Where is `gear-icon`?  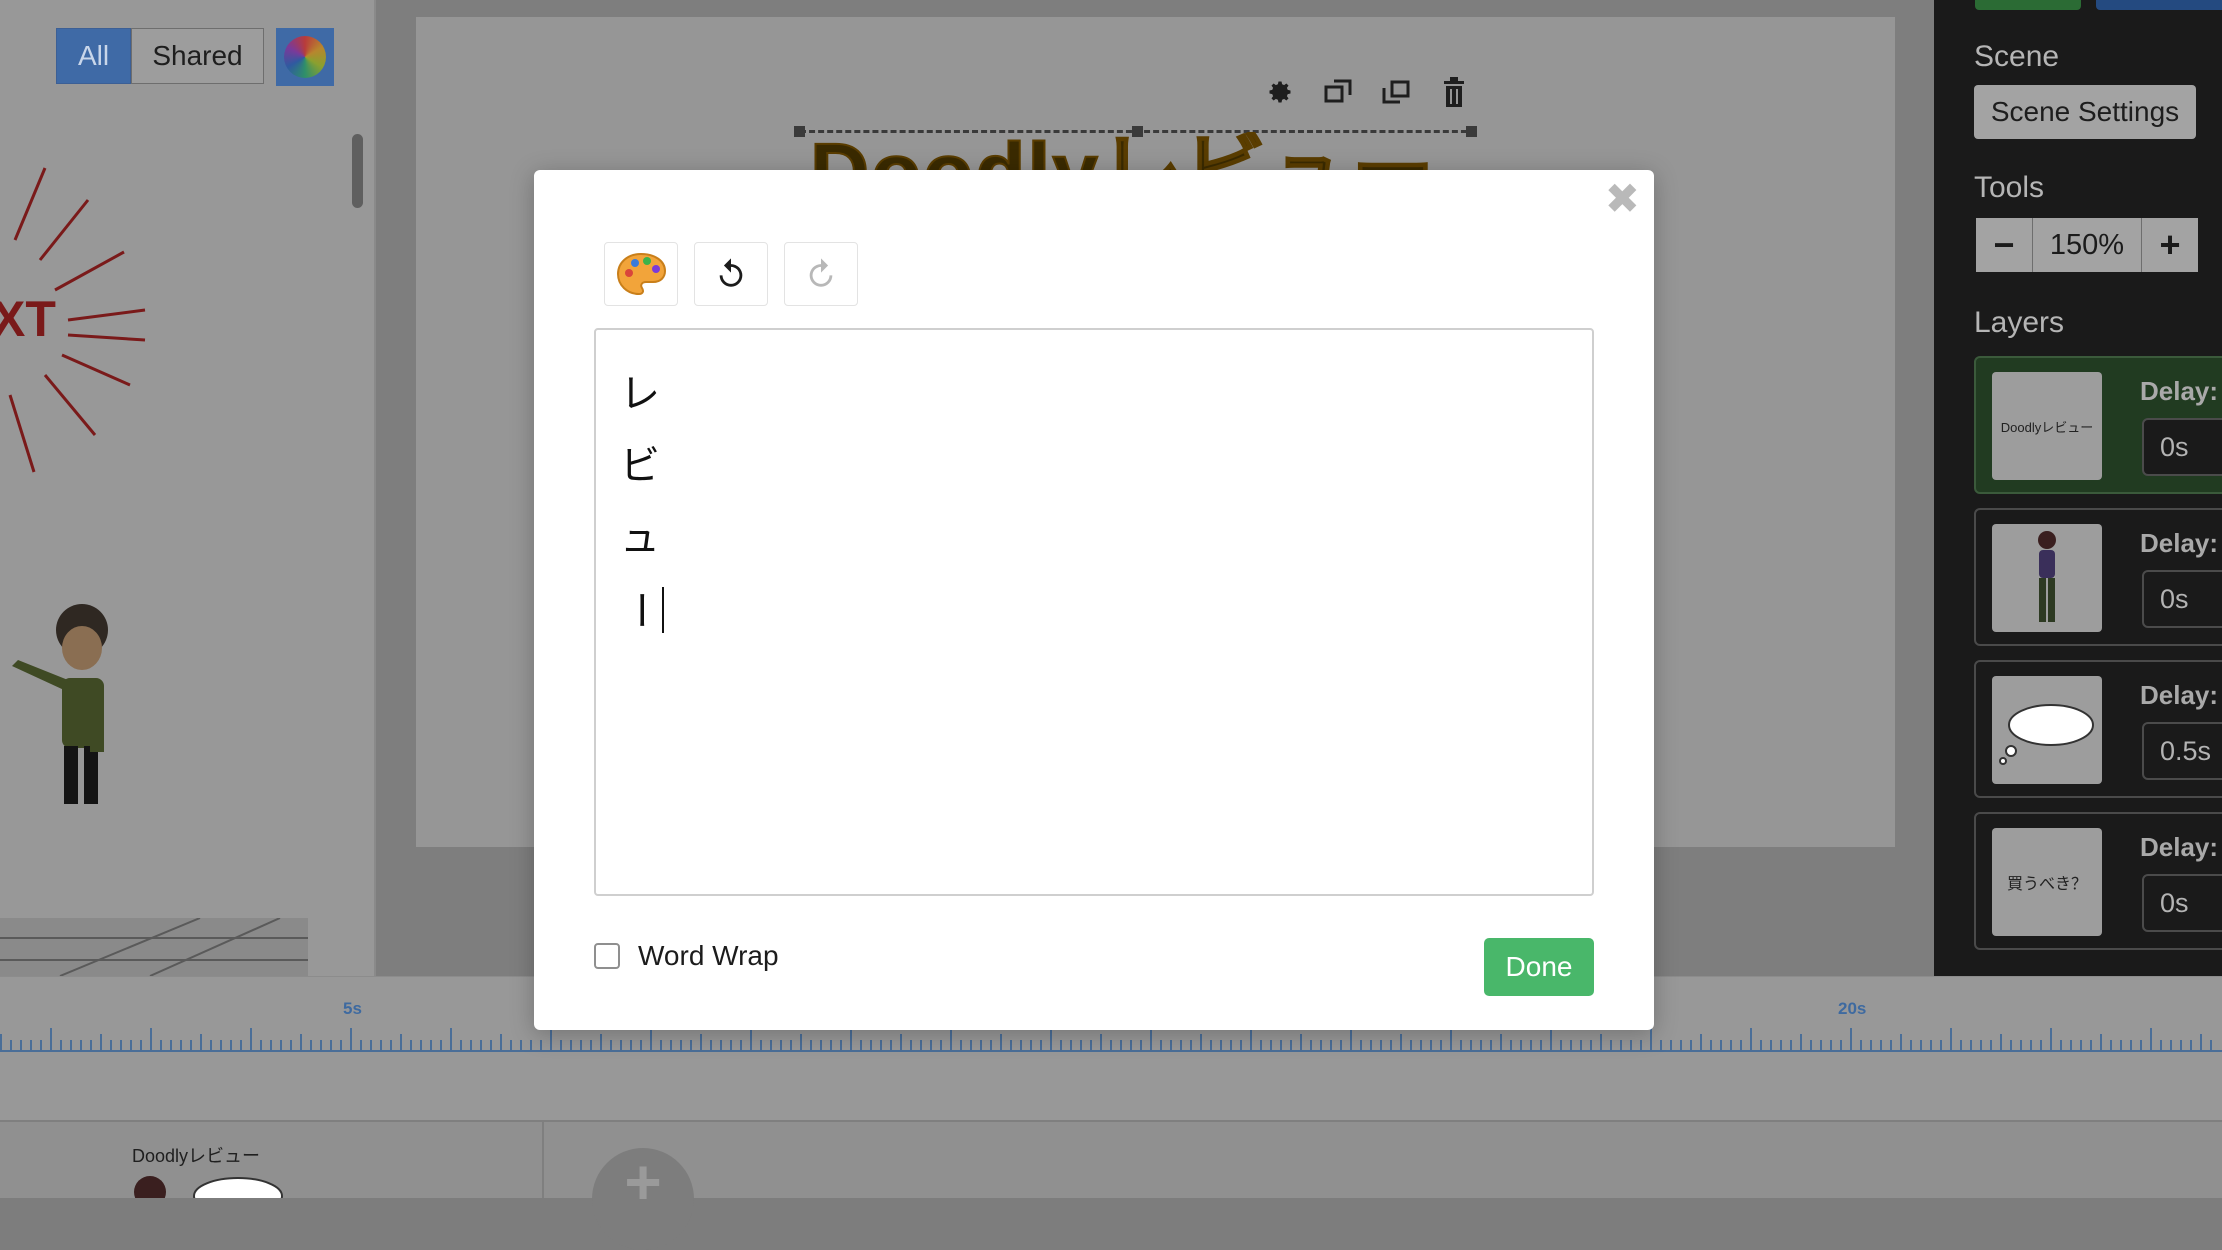
gear-icon is located at coordinates (1280, 92).